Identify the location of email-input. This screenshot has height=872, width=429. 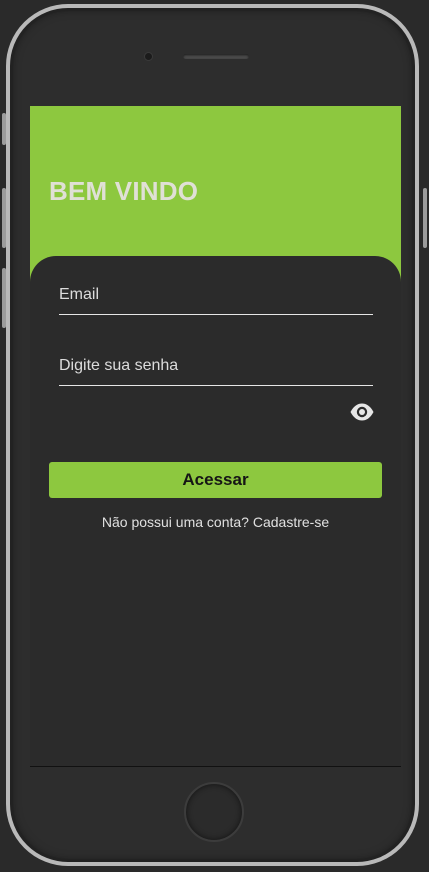
(216, 295).